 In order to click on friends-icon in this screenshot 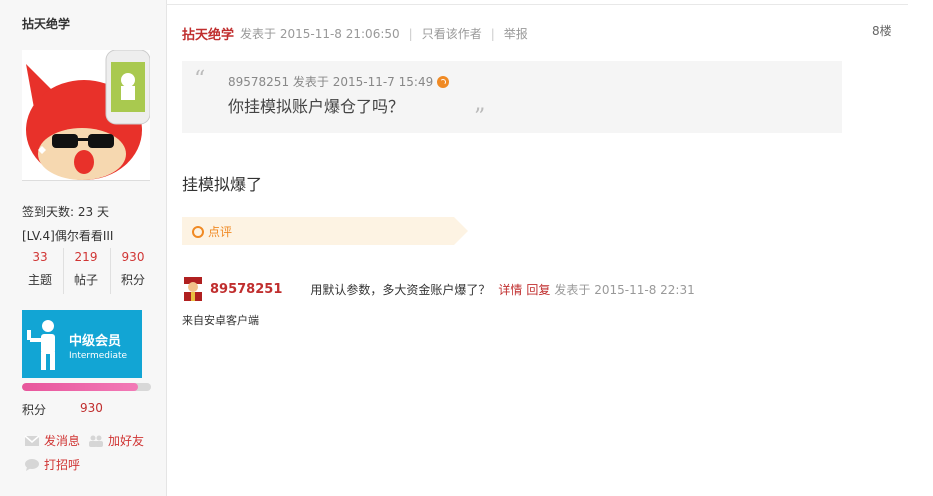, I will do `click(96, 441)`.